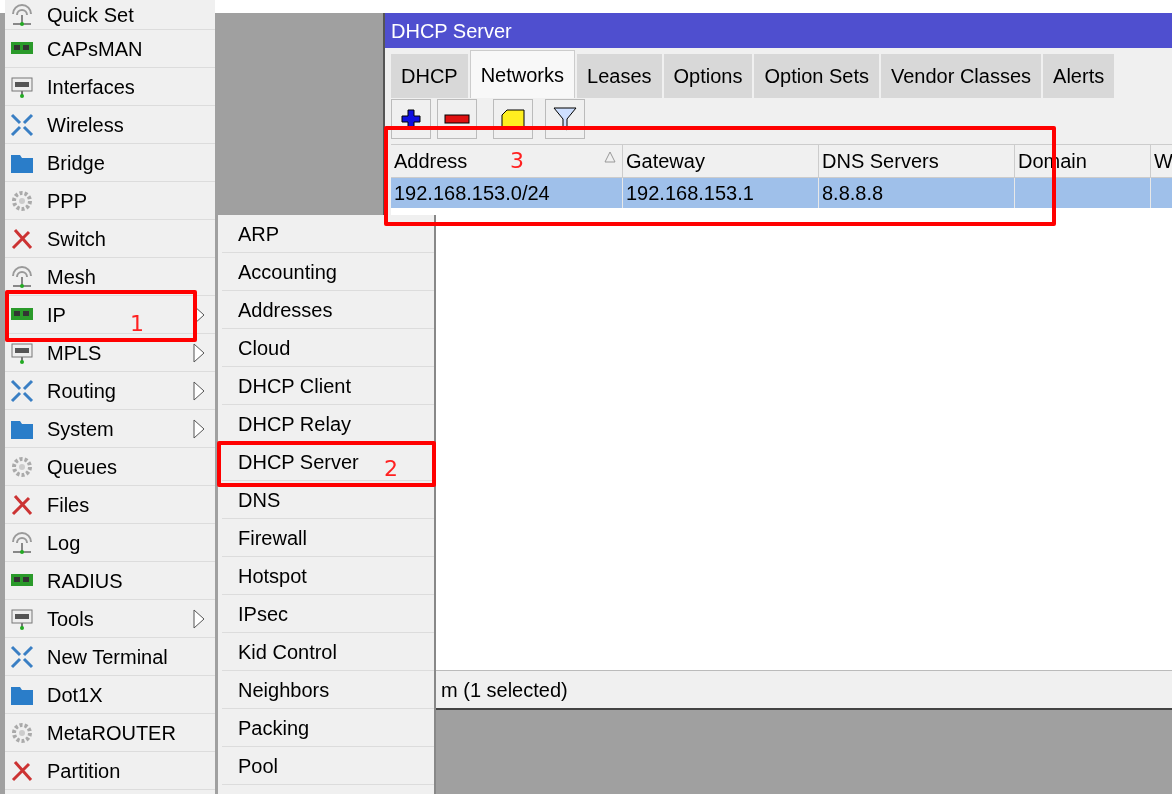 The height and width of the screenshot is (794, 1172). I want to click on annotation-number: 3, so click(517, 161).